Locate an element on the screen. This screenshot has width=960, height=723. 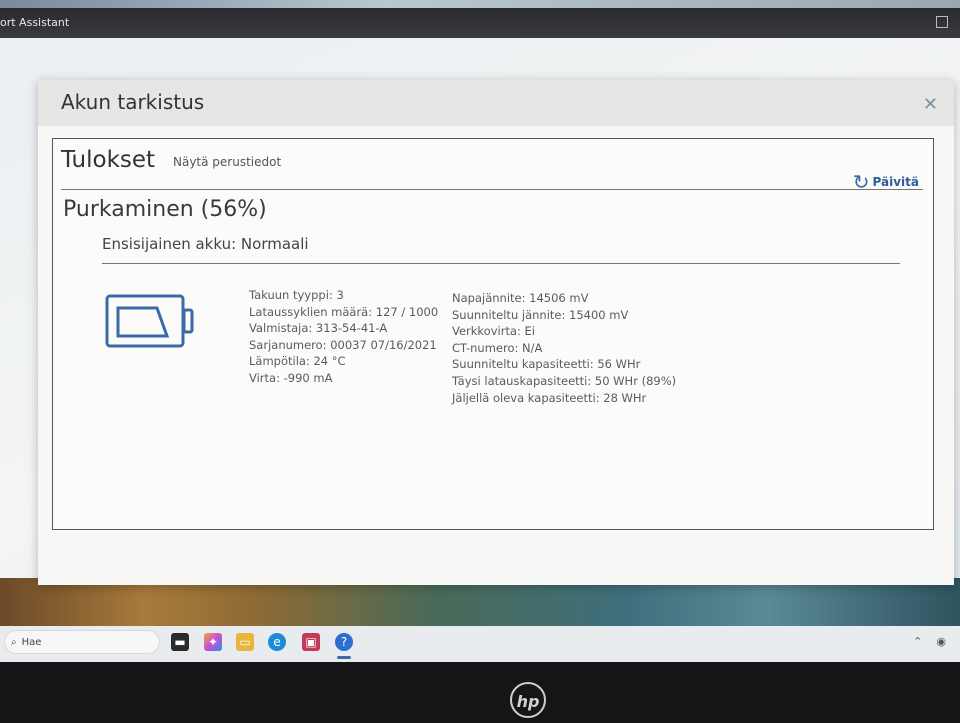
app-titlebar: ort Assistant is located at coordinates (480, 24).